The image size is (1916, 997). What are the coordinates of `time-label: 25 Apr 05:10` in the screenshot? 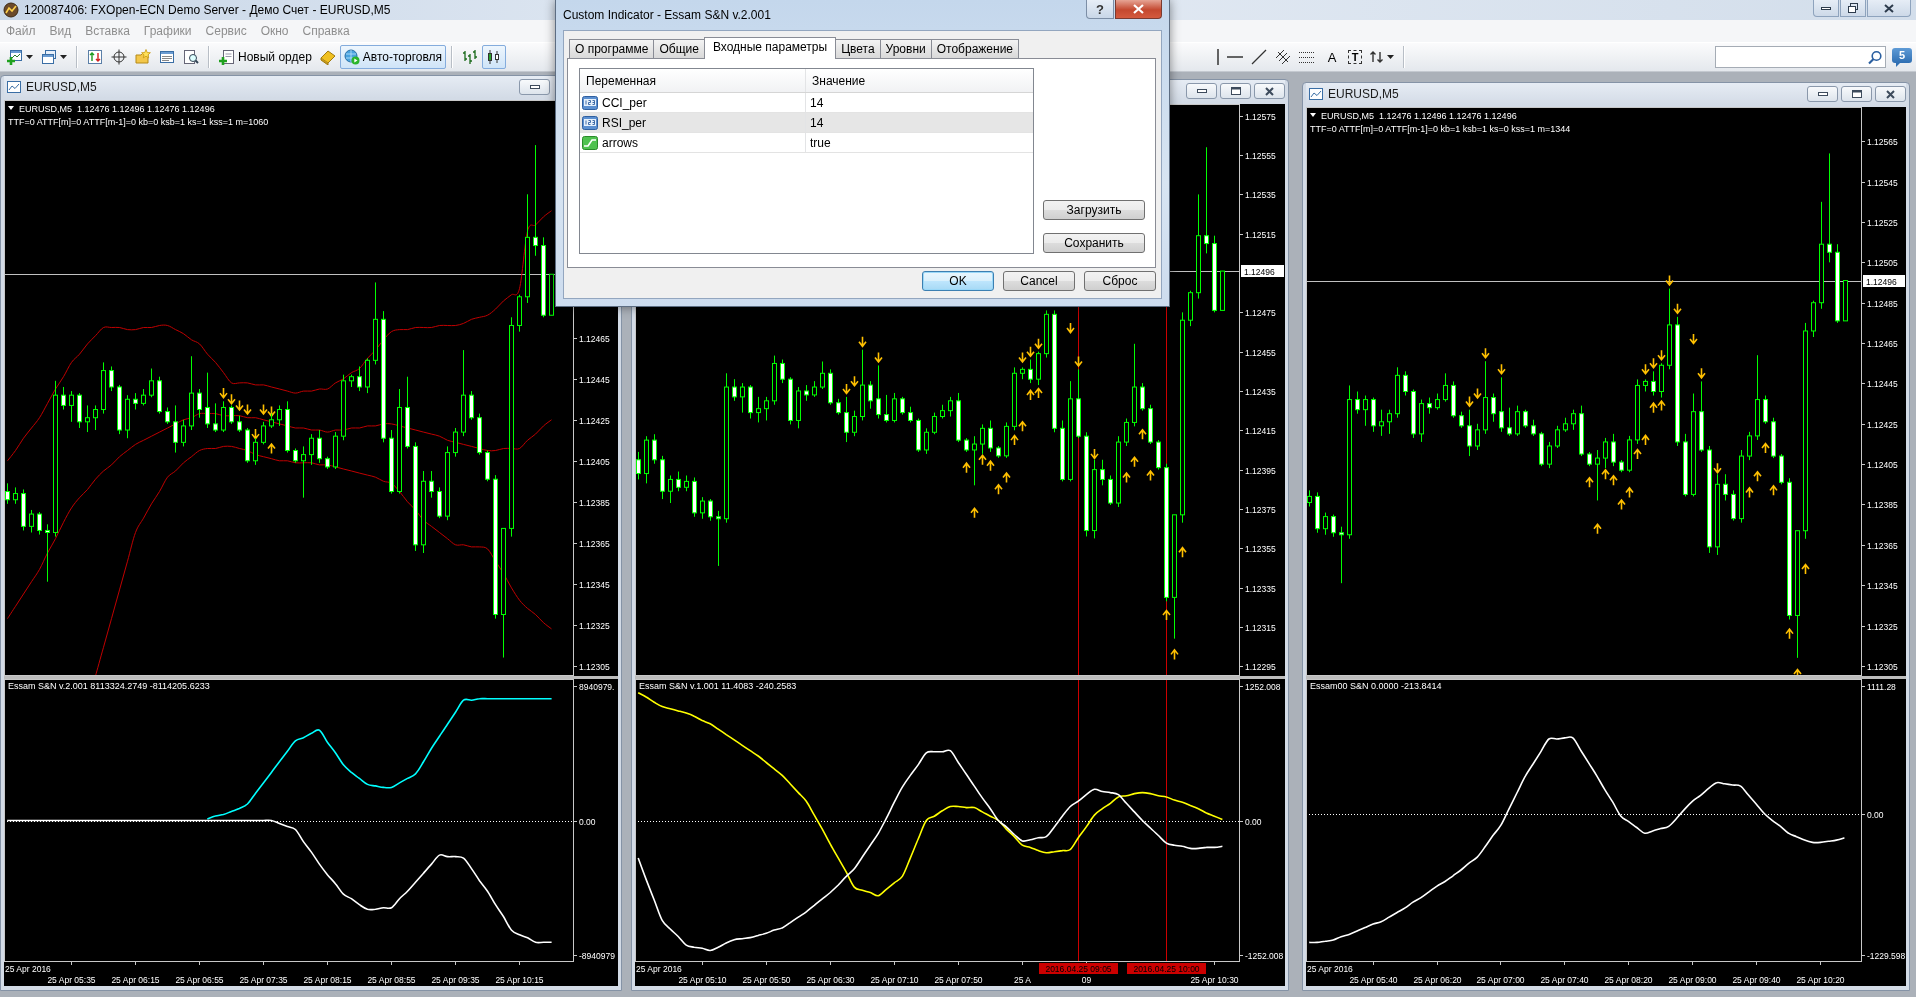 It's located at (702, 980).